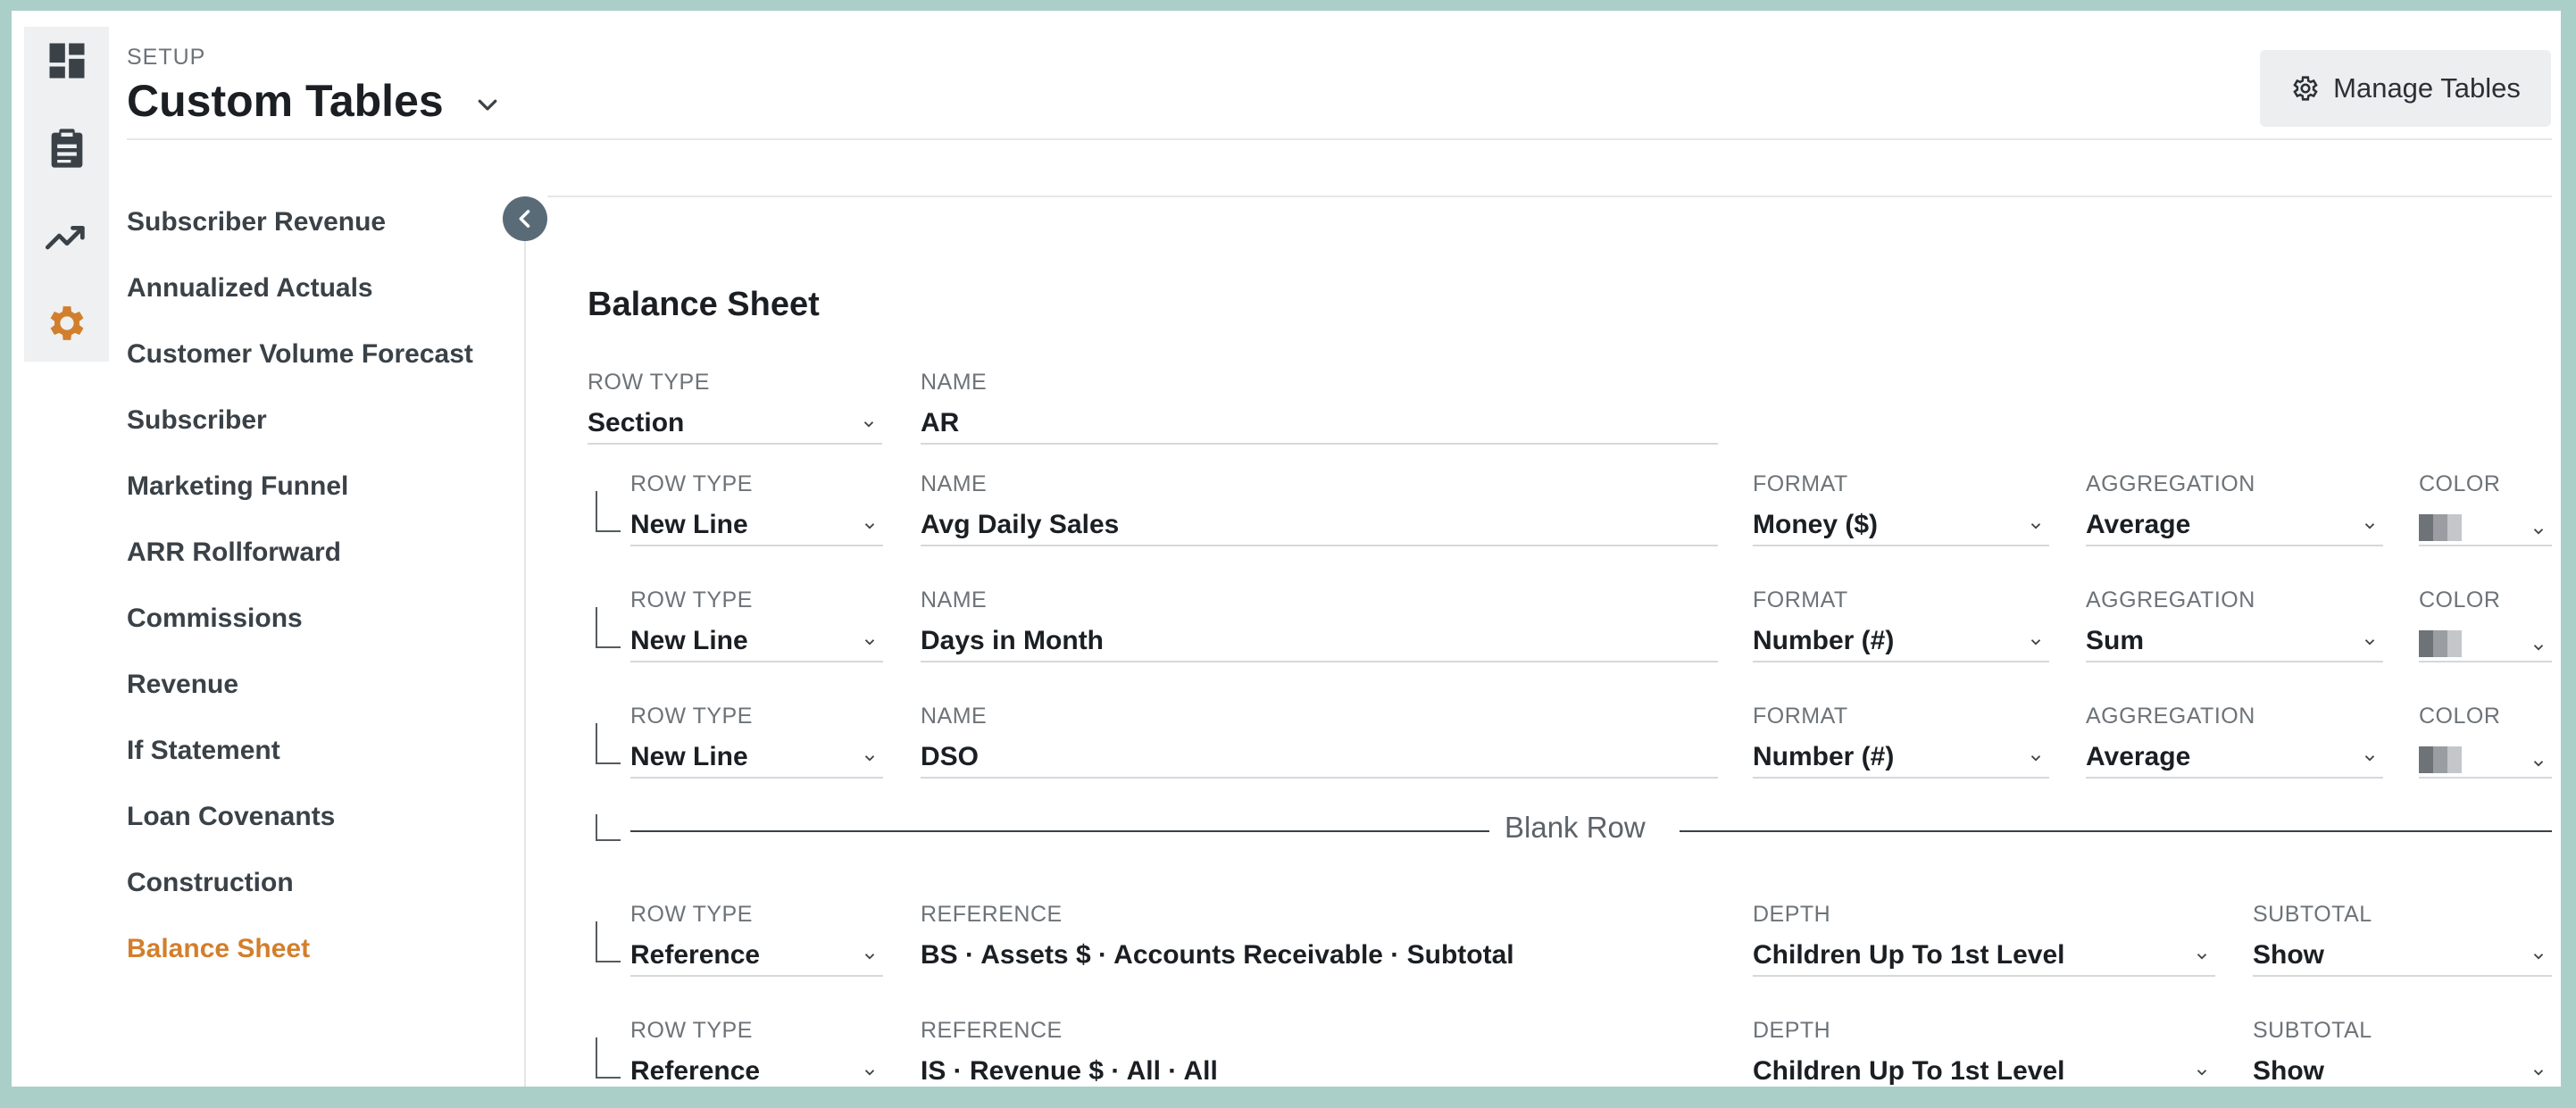 This screenshot has height=1108, width=2576. I want to click on row-type-select: ROW TYPE Section, so click(735, 406).